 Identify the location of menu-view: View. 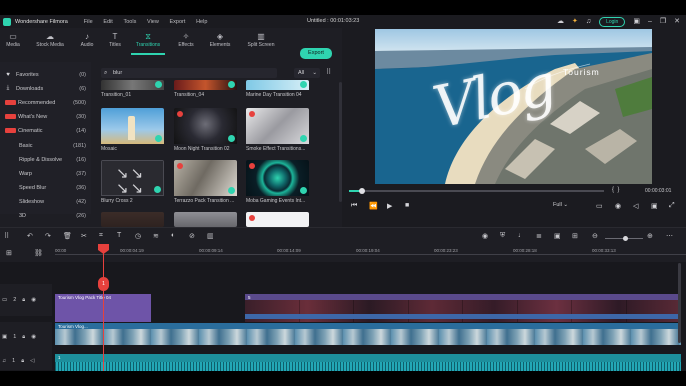
(153, 22).